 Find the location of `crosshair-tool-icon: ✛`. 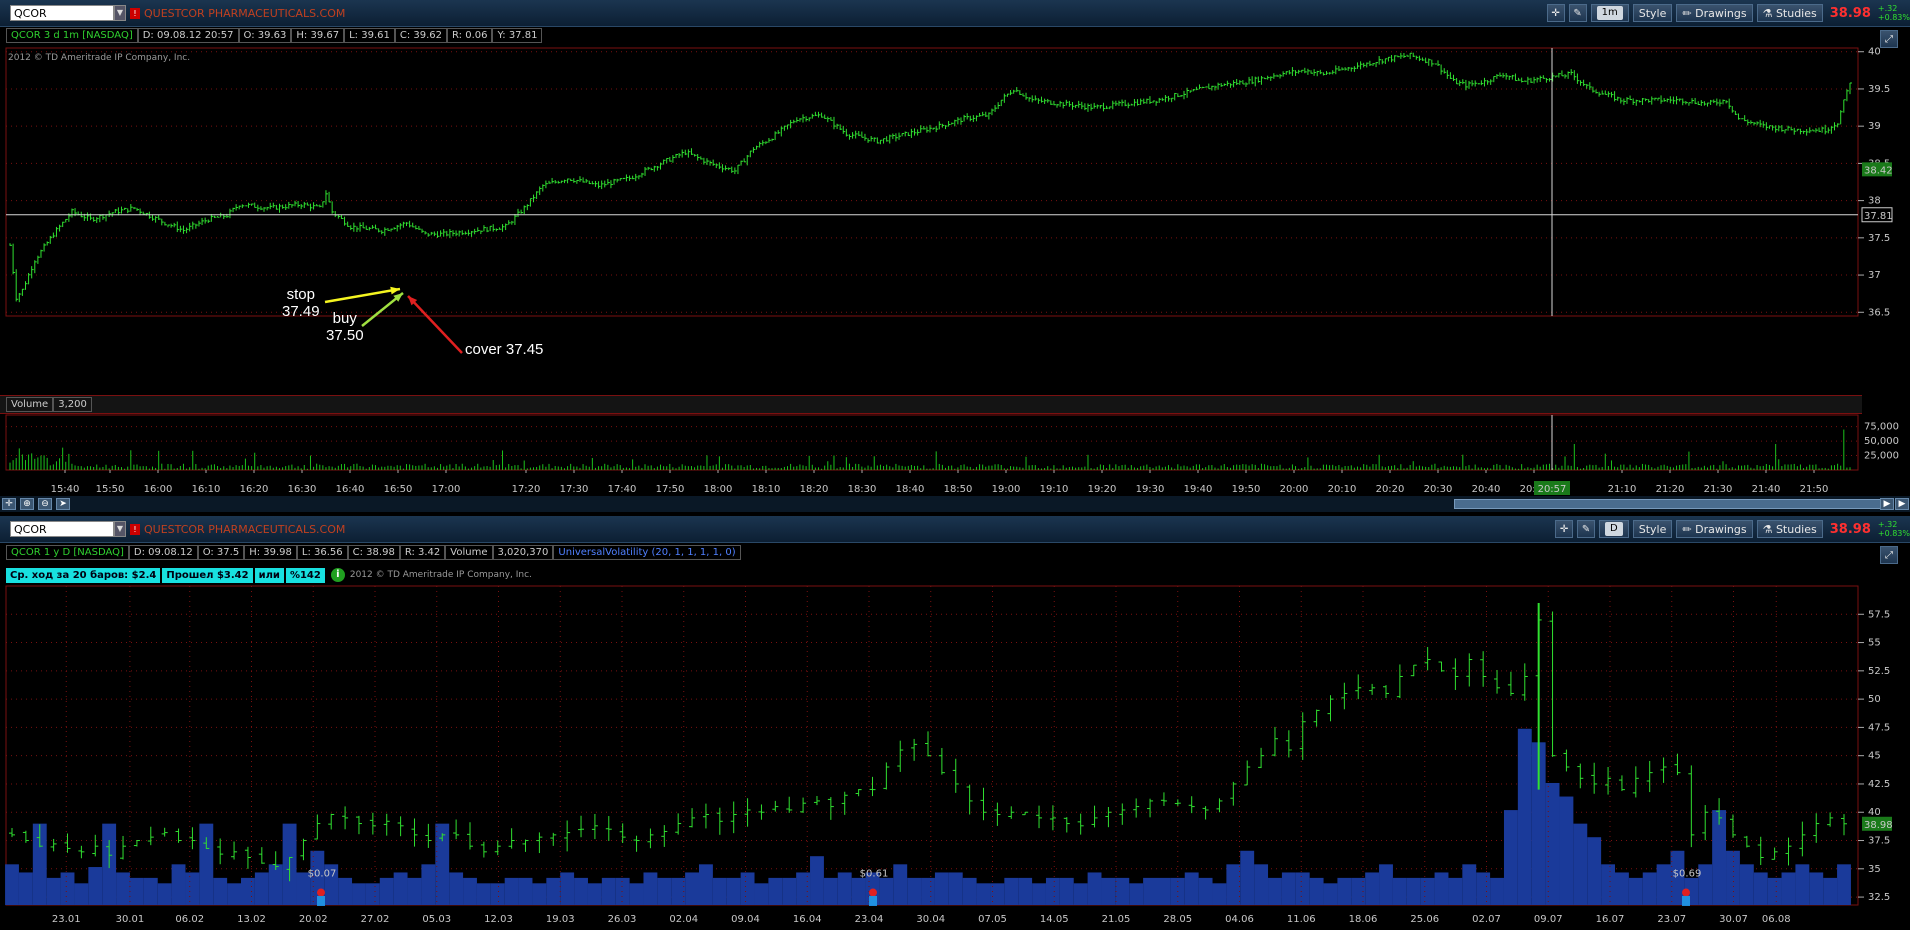

crosshair-tool-icon: ✛ is located at coordinates (1555, 13).